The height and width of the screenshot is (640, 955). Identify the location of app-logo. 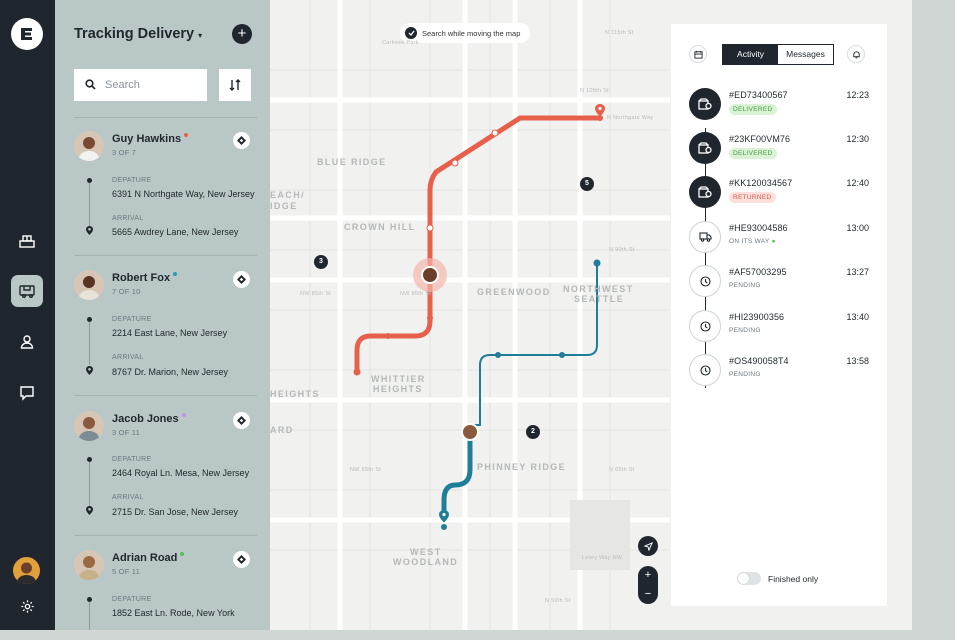
(27, 34).